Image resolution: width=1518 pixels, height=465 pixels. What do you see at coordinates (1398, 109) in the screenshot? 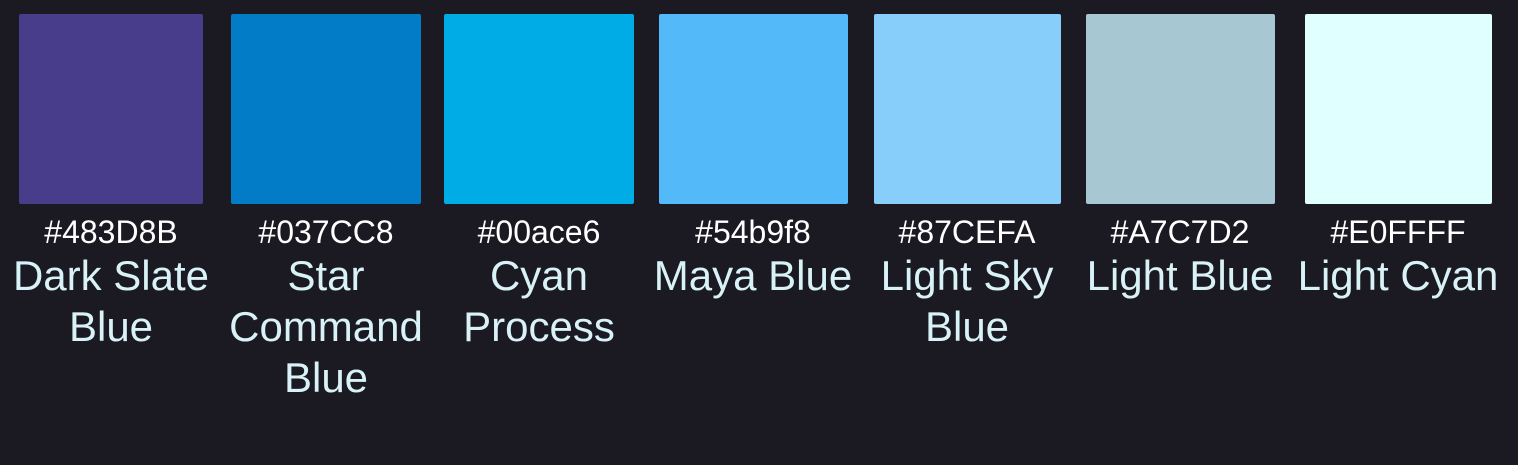
I see `swatch-light-cyan` at bounding box center [1398, 109].